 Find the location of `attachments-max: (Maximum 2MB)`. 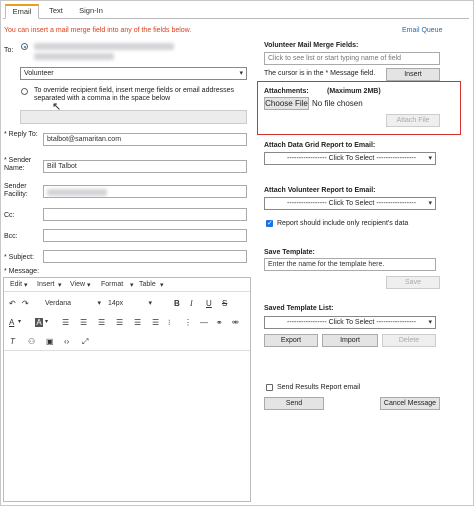

attachments-max: (Maximum 2MB) is located at coordinates (354, 91).